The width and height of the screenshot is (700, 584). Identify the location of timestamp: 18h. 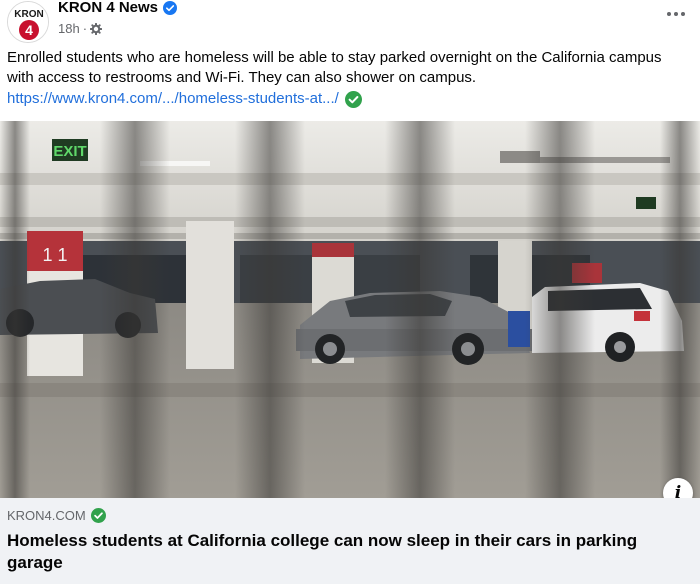
(69, 28).